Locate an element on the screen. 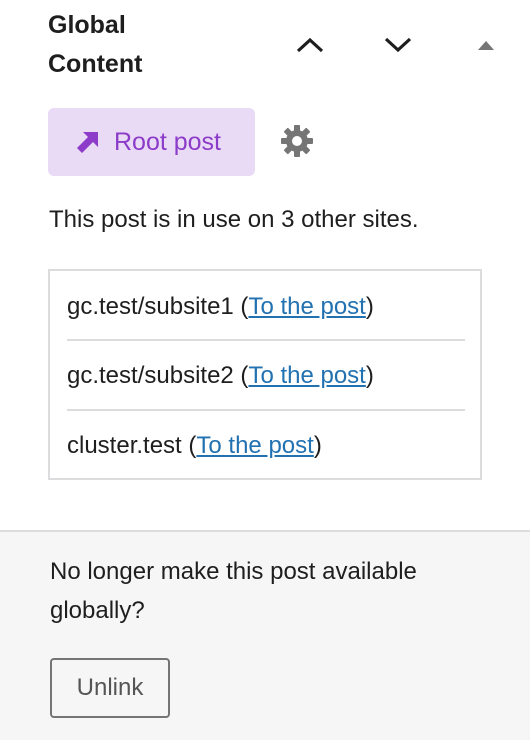 The width and height of the screenshot is (530, 740). arrow-up-right-icon is located at coordinates (87, 142).